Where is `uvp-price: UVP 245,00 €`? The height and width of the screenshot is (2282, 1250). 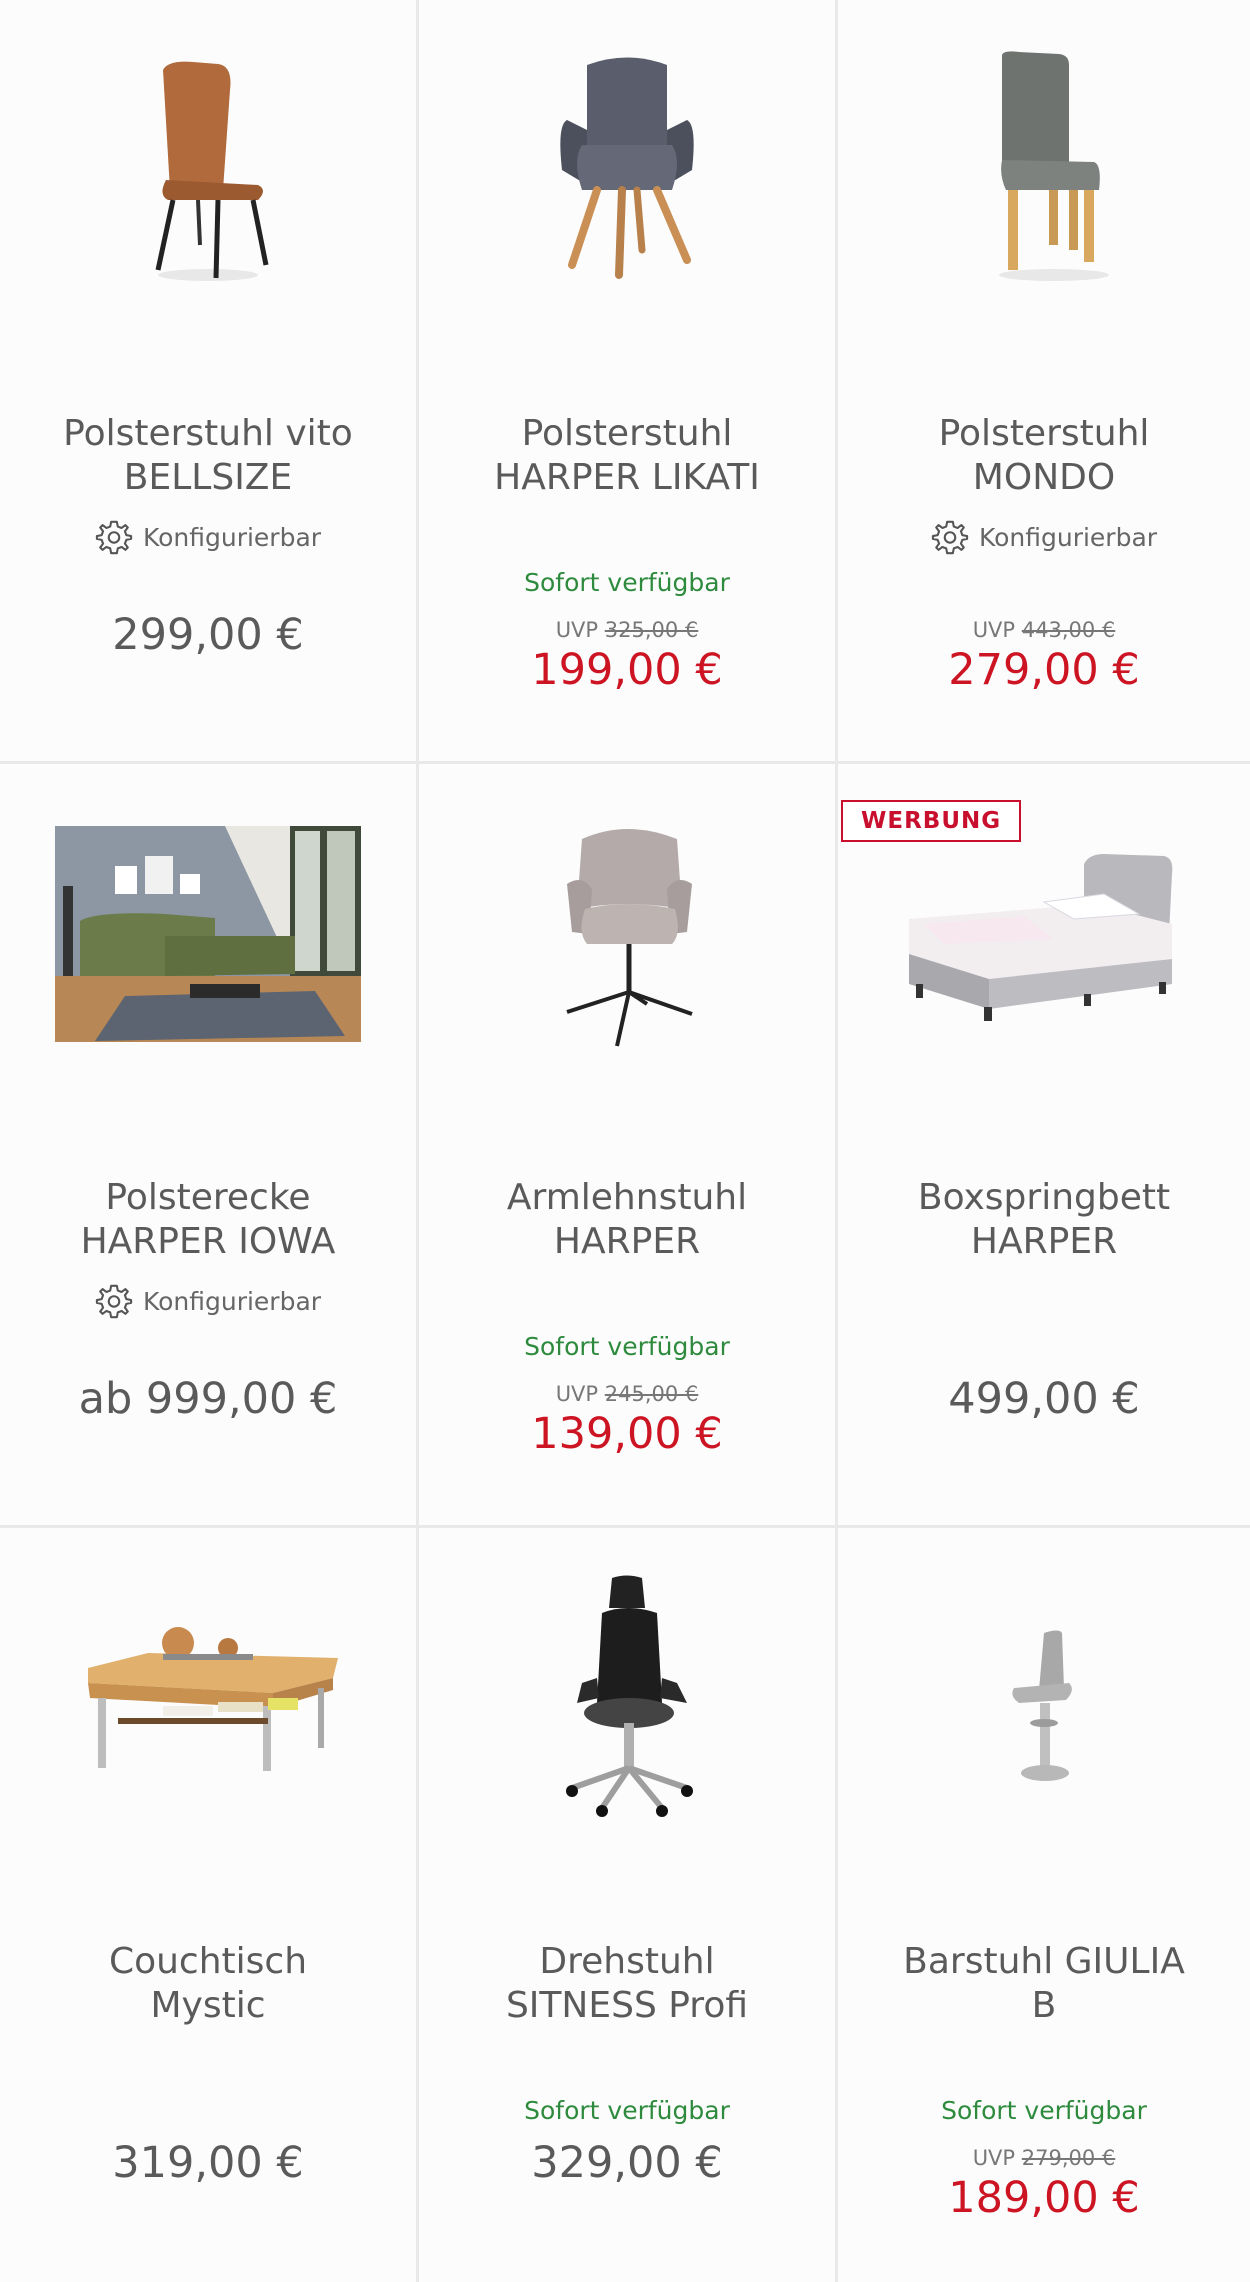 uvp-price: UVP 245,00 € is located at coordinates (627, 1394).